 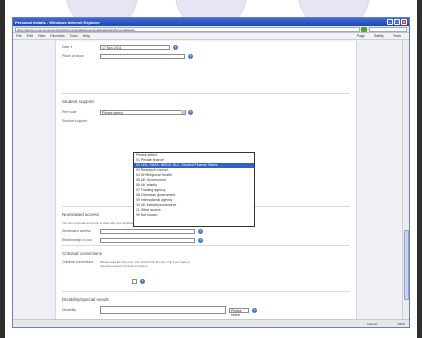 What do you see at coordinates (73, 56) in the screenshot?
I see `place-label: Place of issue` at bounding box center [73, 56].